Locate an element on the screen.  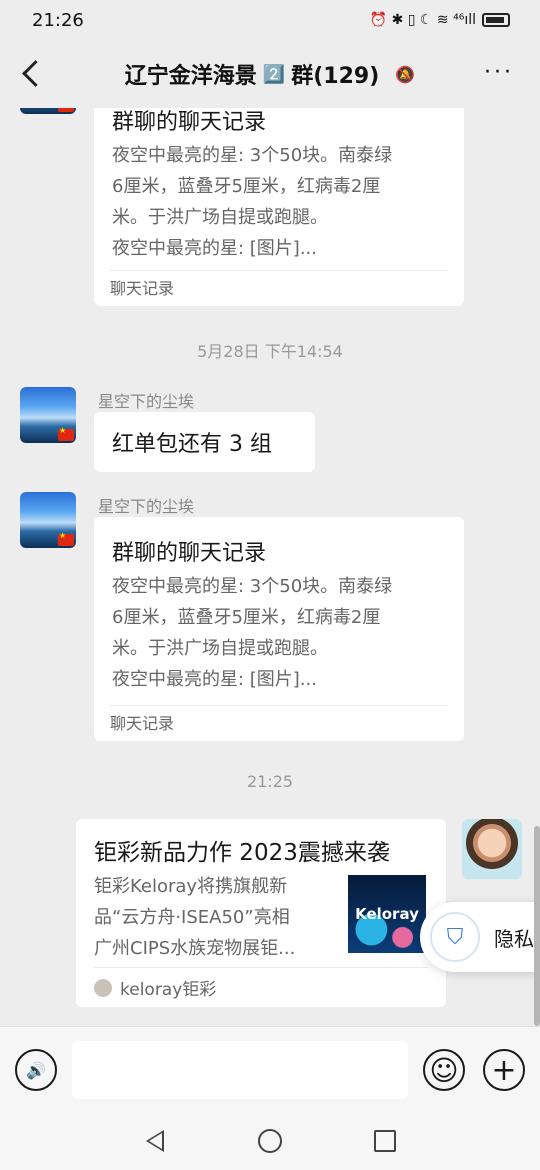
recents-square-icon is located at coordinates (385, 1141).